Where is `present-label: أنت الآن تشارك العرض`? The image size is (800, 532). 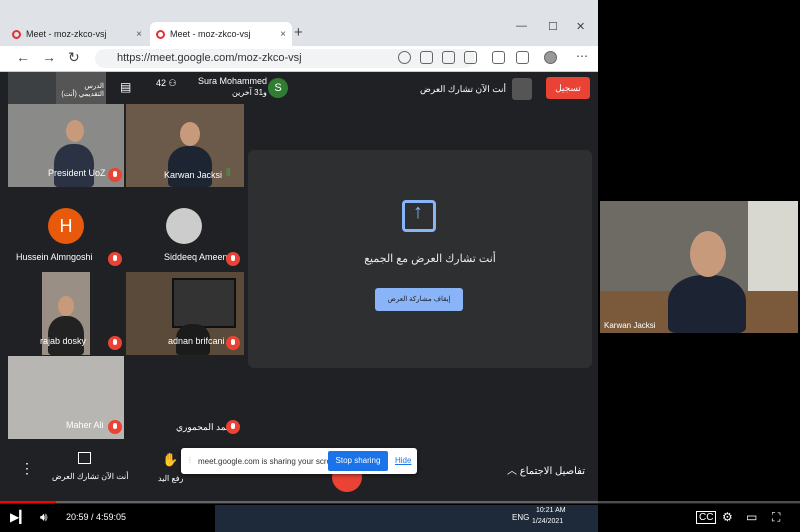 present-label: أنت الآن تشارك العرض is located at coordinates (90, 476).